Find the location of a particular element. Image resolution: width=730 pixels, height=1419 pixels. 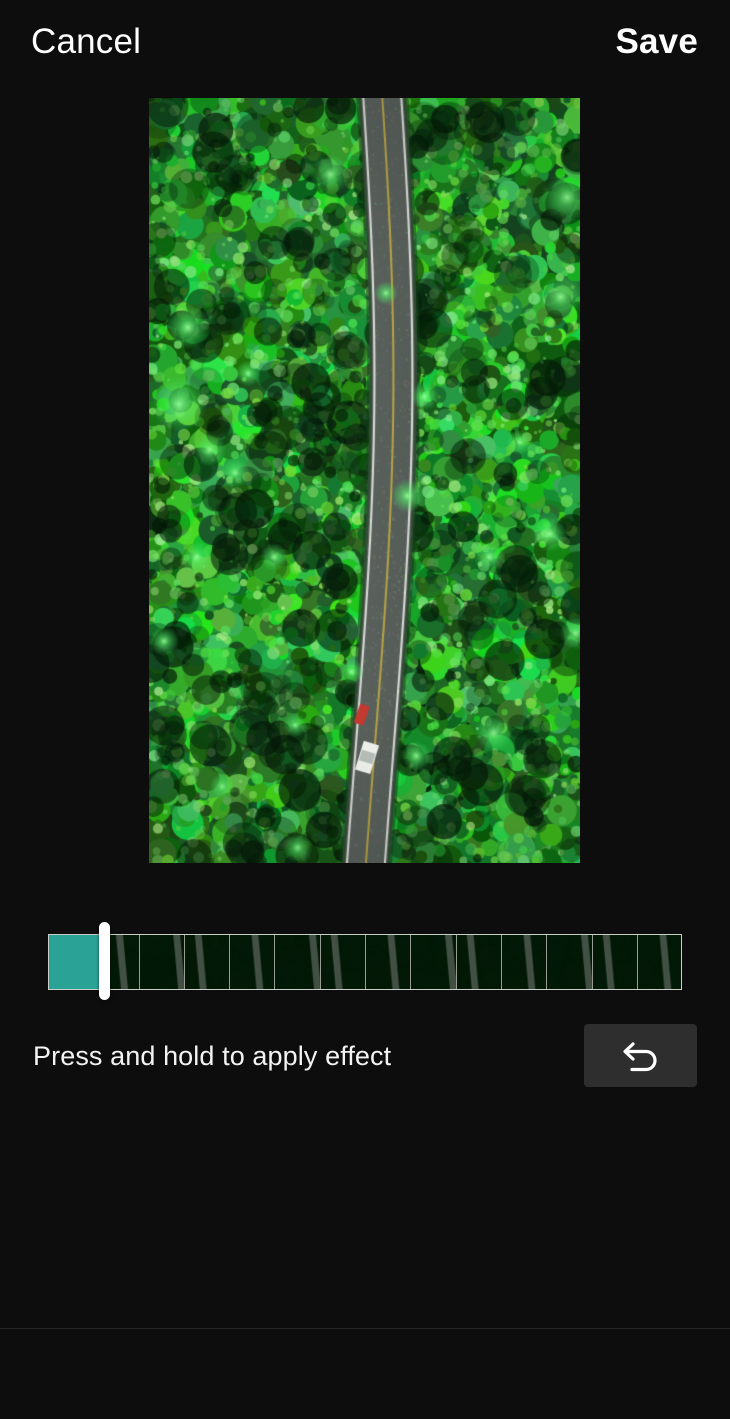

effects-category-tabbar is located at coordinates (365, 1374).